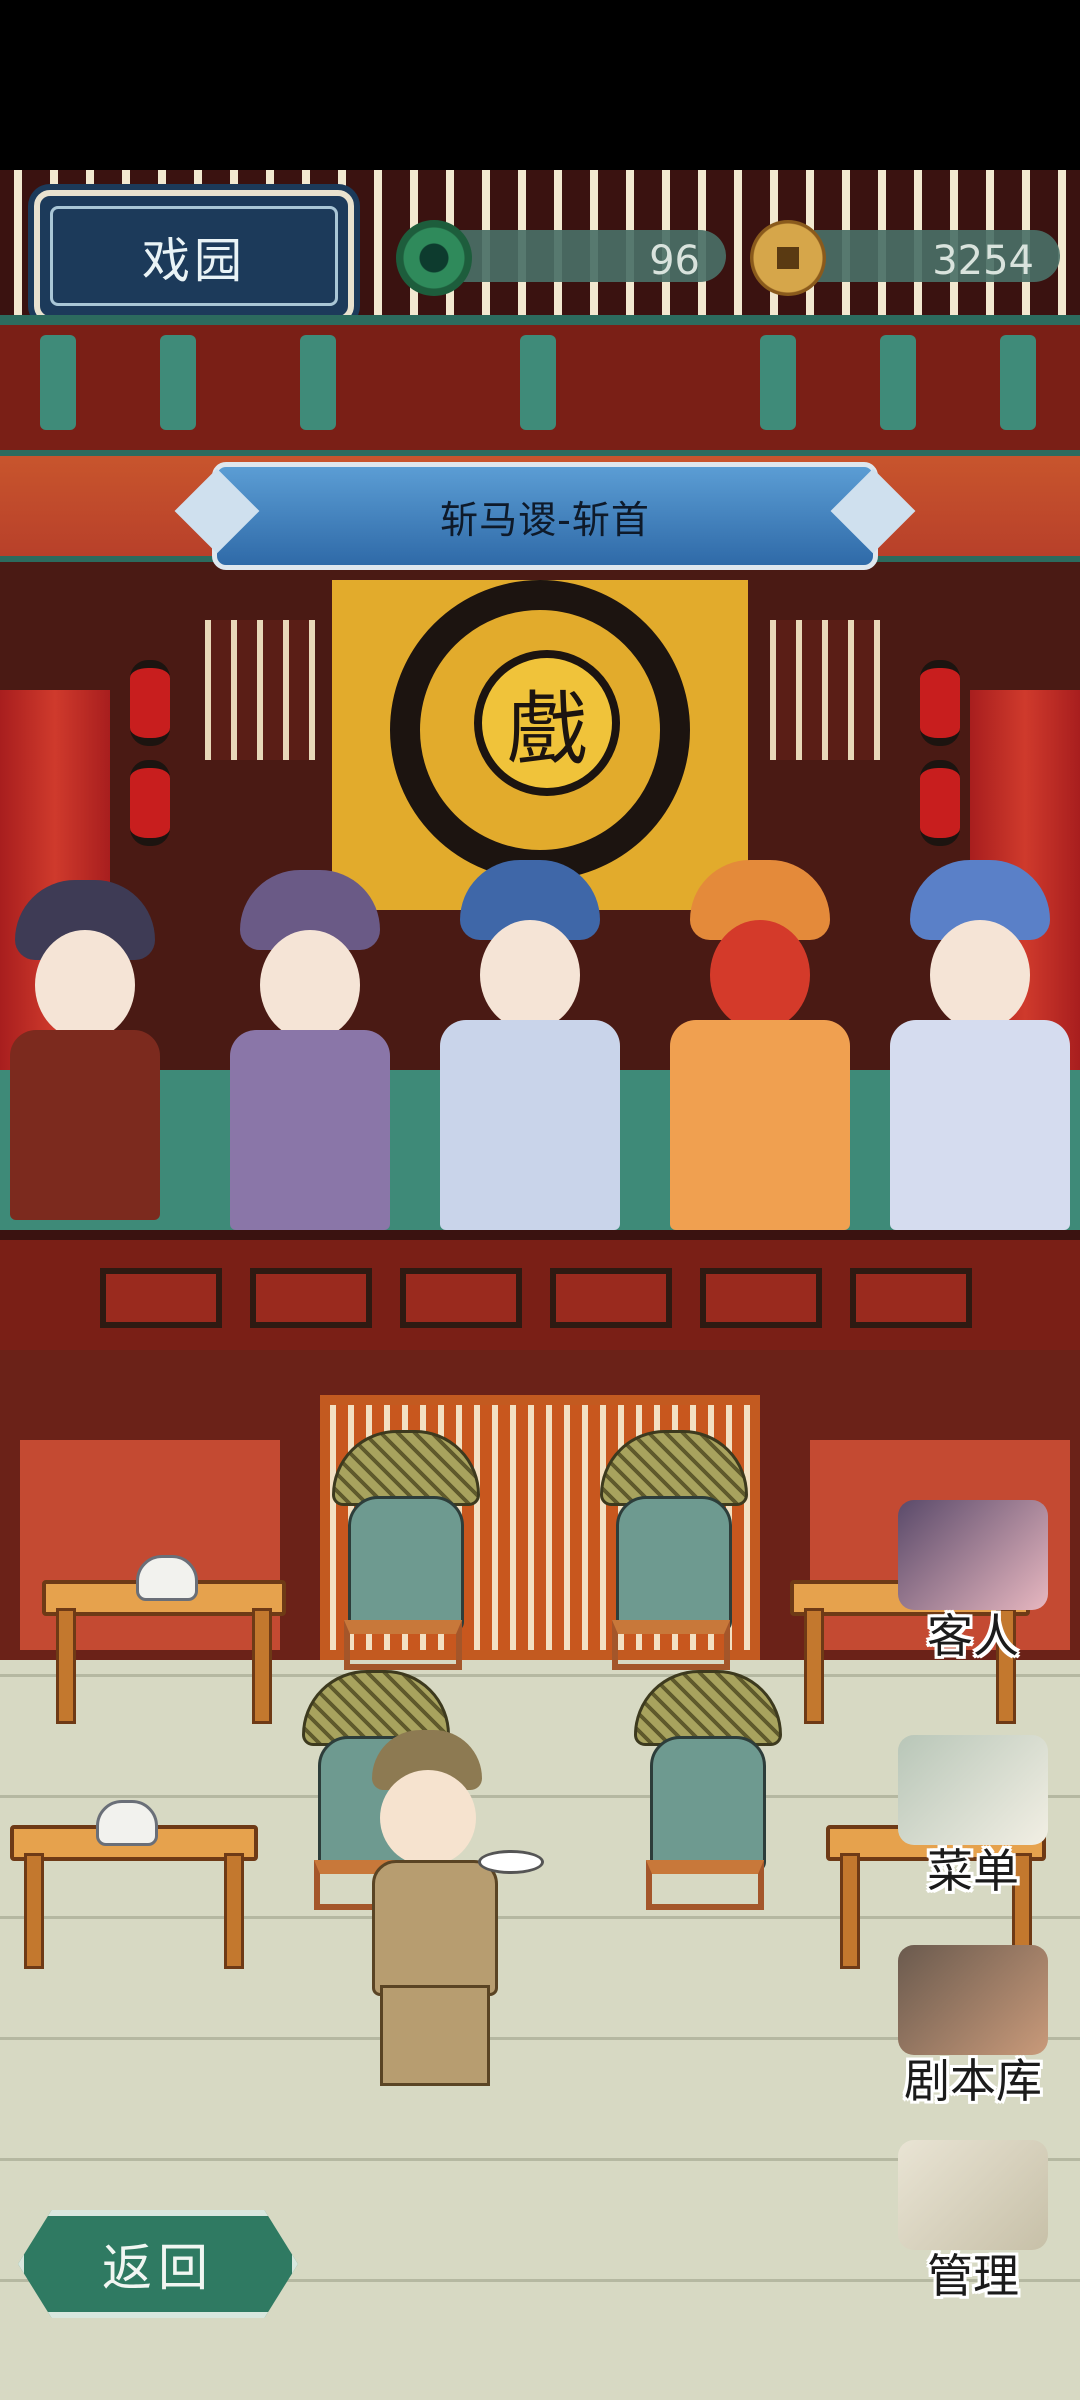 This screenshot has width=1080, height=2400. Describe the element at coordinates (310, 1050) in the screenshot. I see `actor-zhuge-liang` at that location.